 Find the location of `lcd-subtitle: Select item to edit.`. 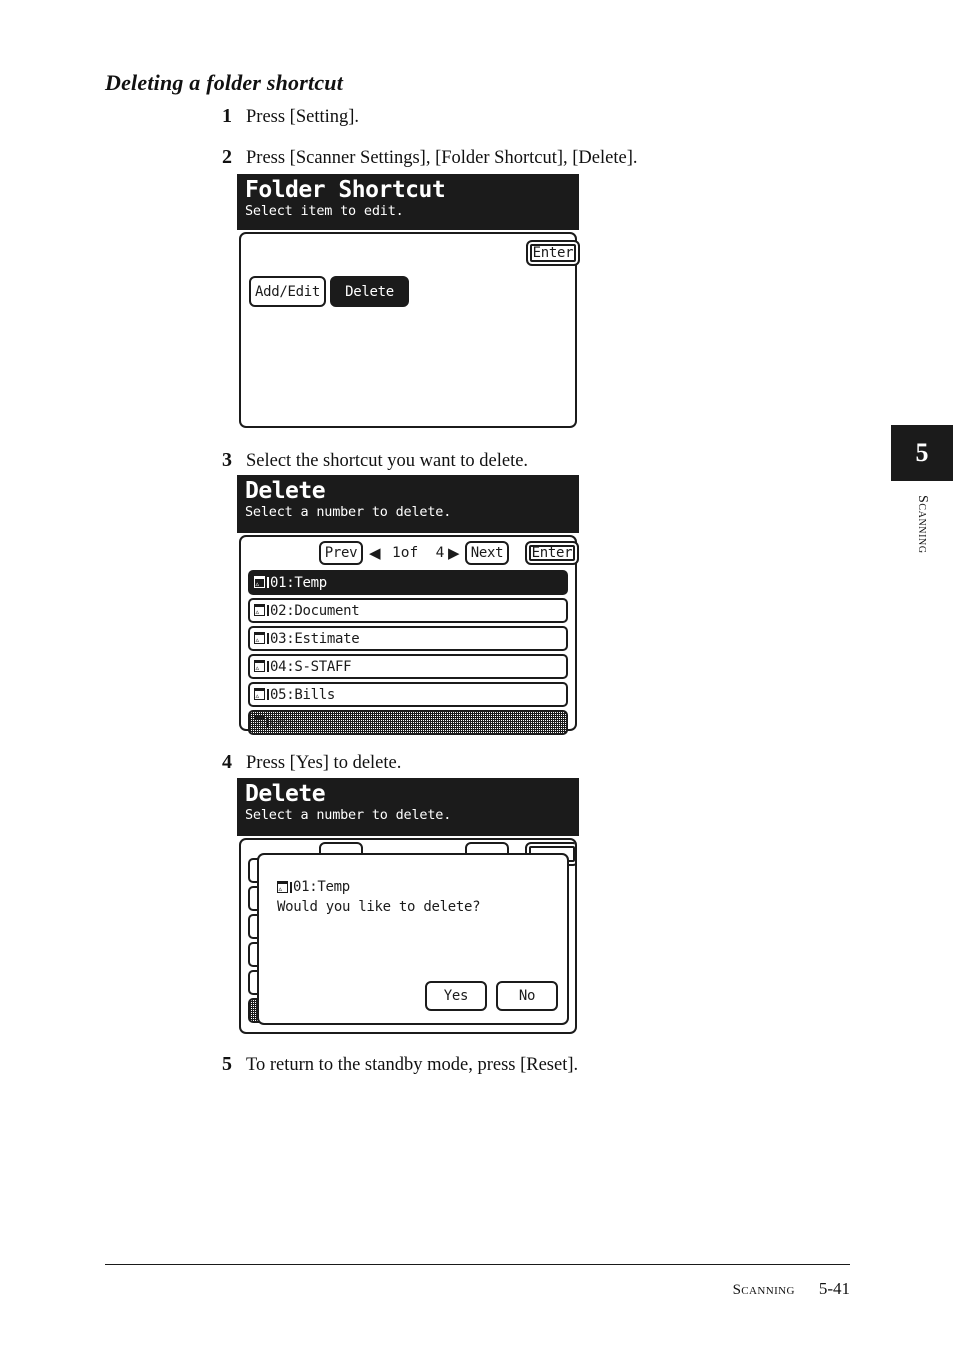

lcd-subtitle: Select item to edit. is located at coordinates (324, 211).